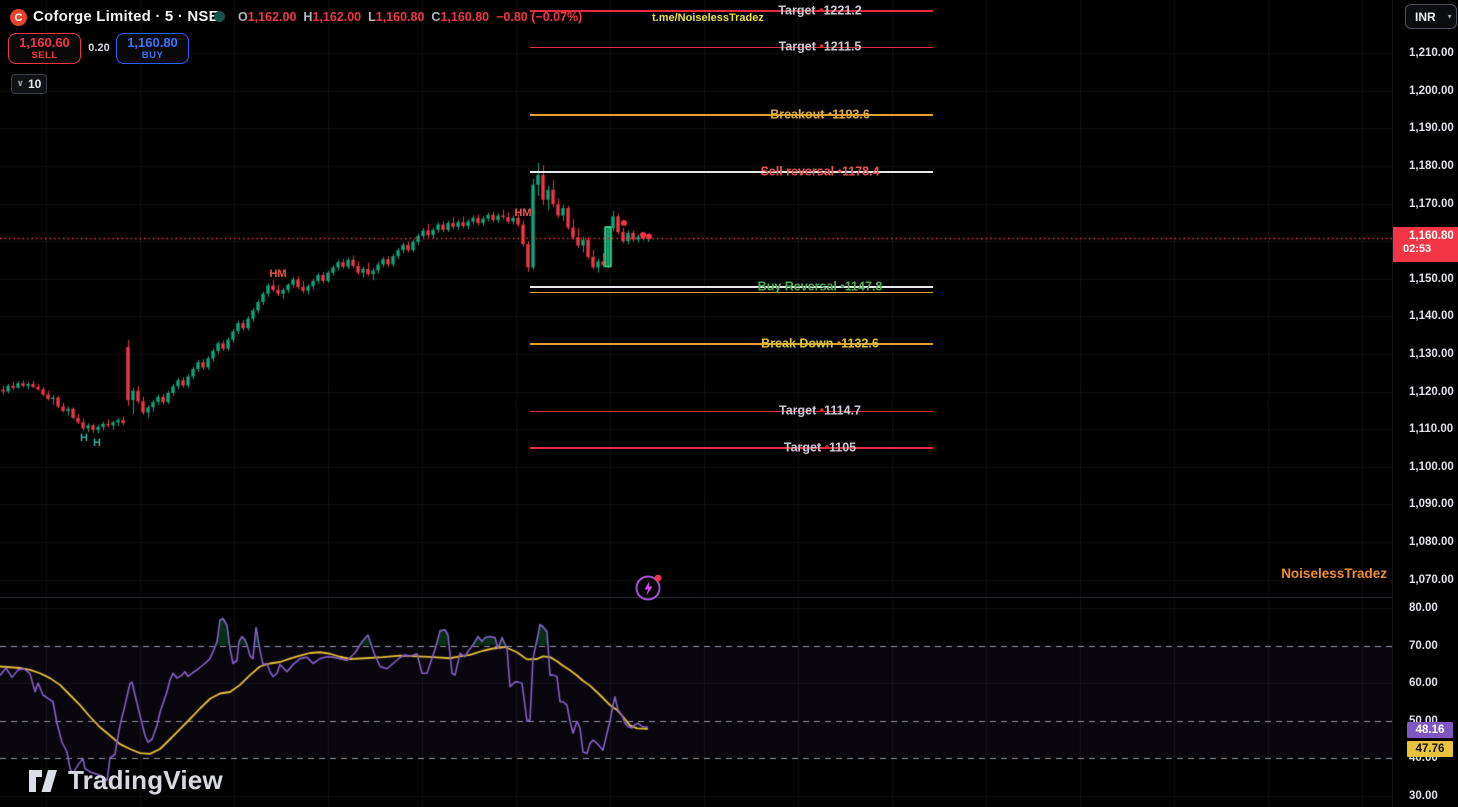 This screenshot has height=807, width=1458. Describe the element at coordinates (43, 780) in the screenshot. I see `tradingview-logo-icon` at that location.